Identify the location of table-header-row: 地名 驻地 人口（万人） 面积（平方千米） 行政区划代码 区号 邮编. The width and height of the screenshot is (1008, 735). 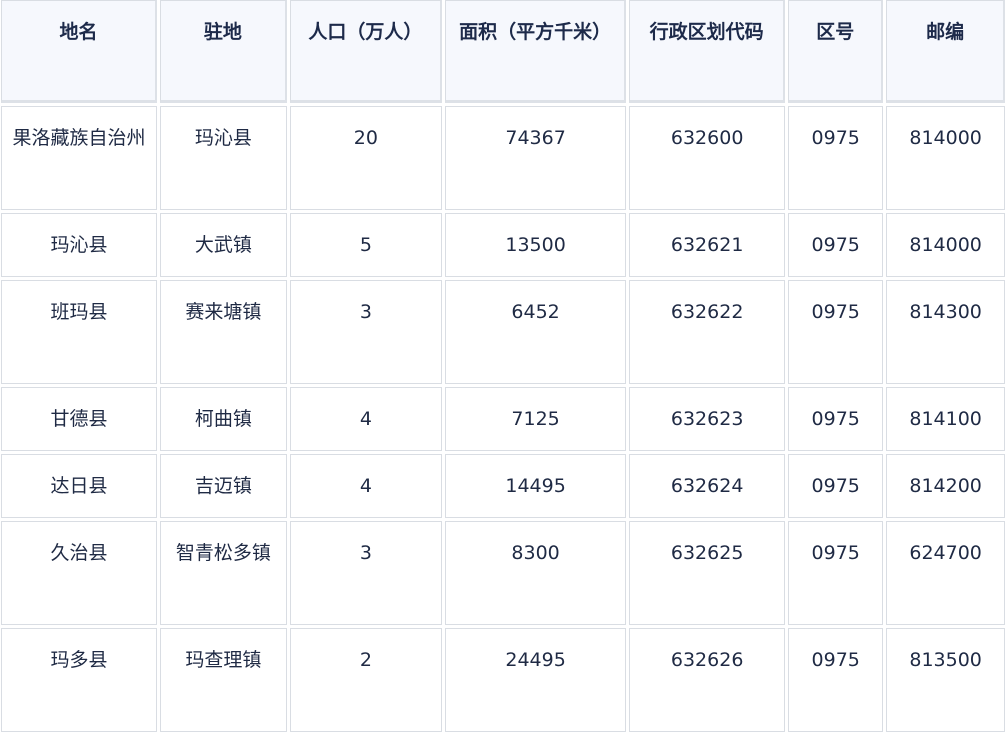
(503, 51).